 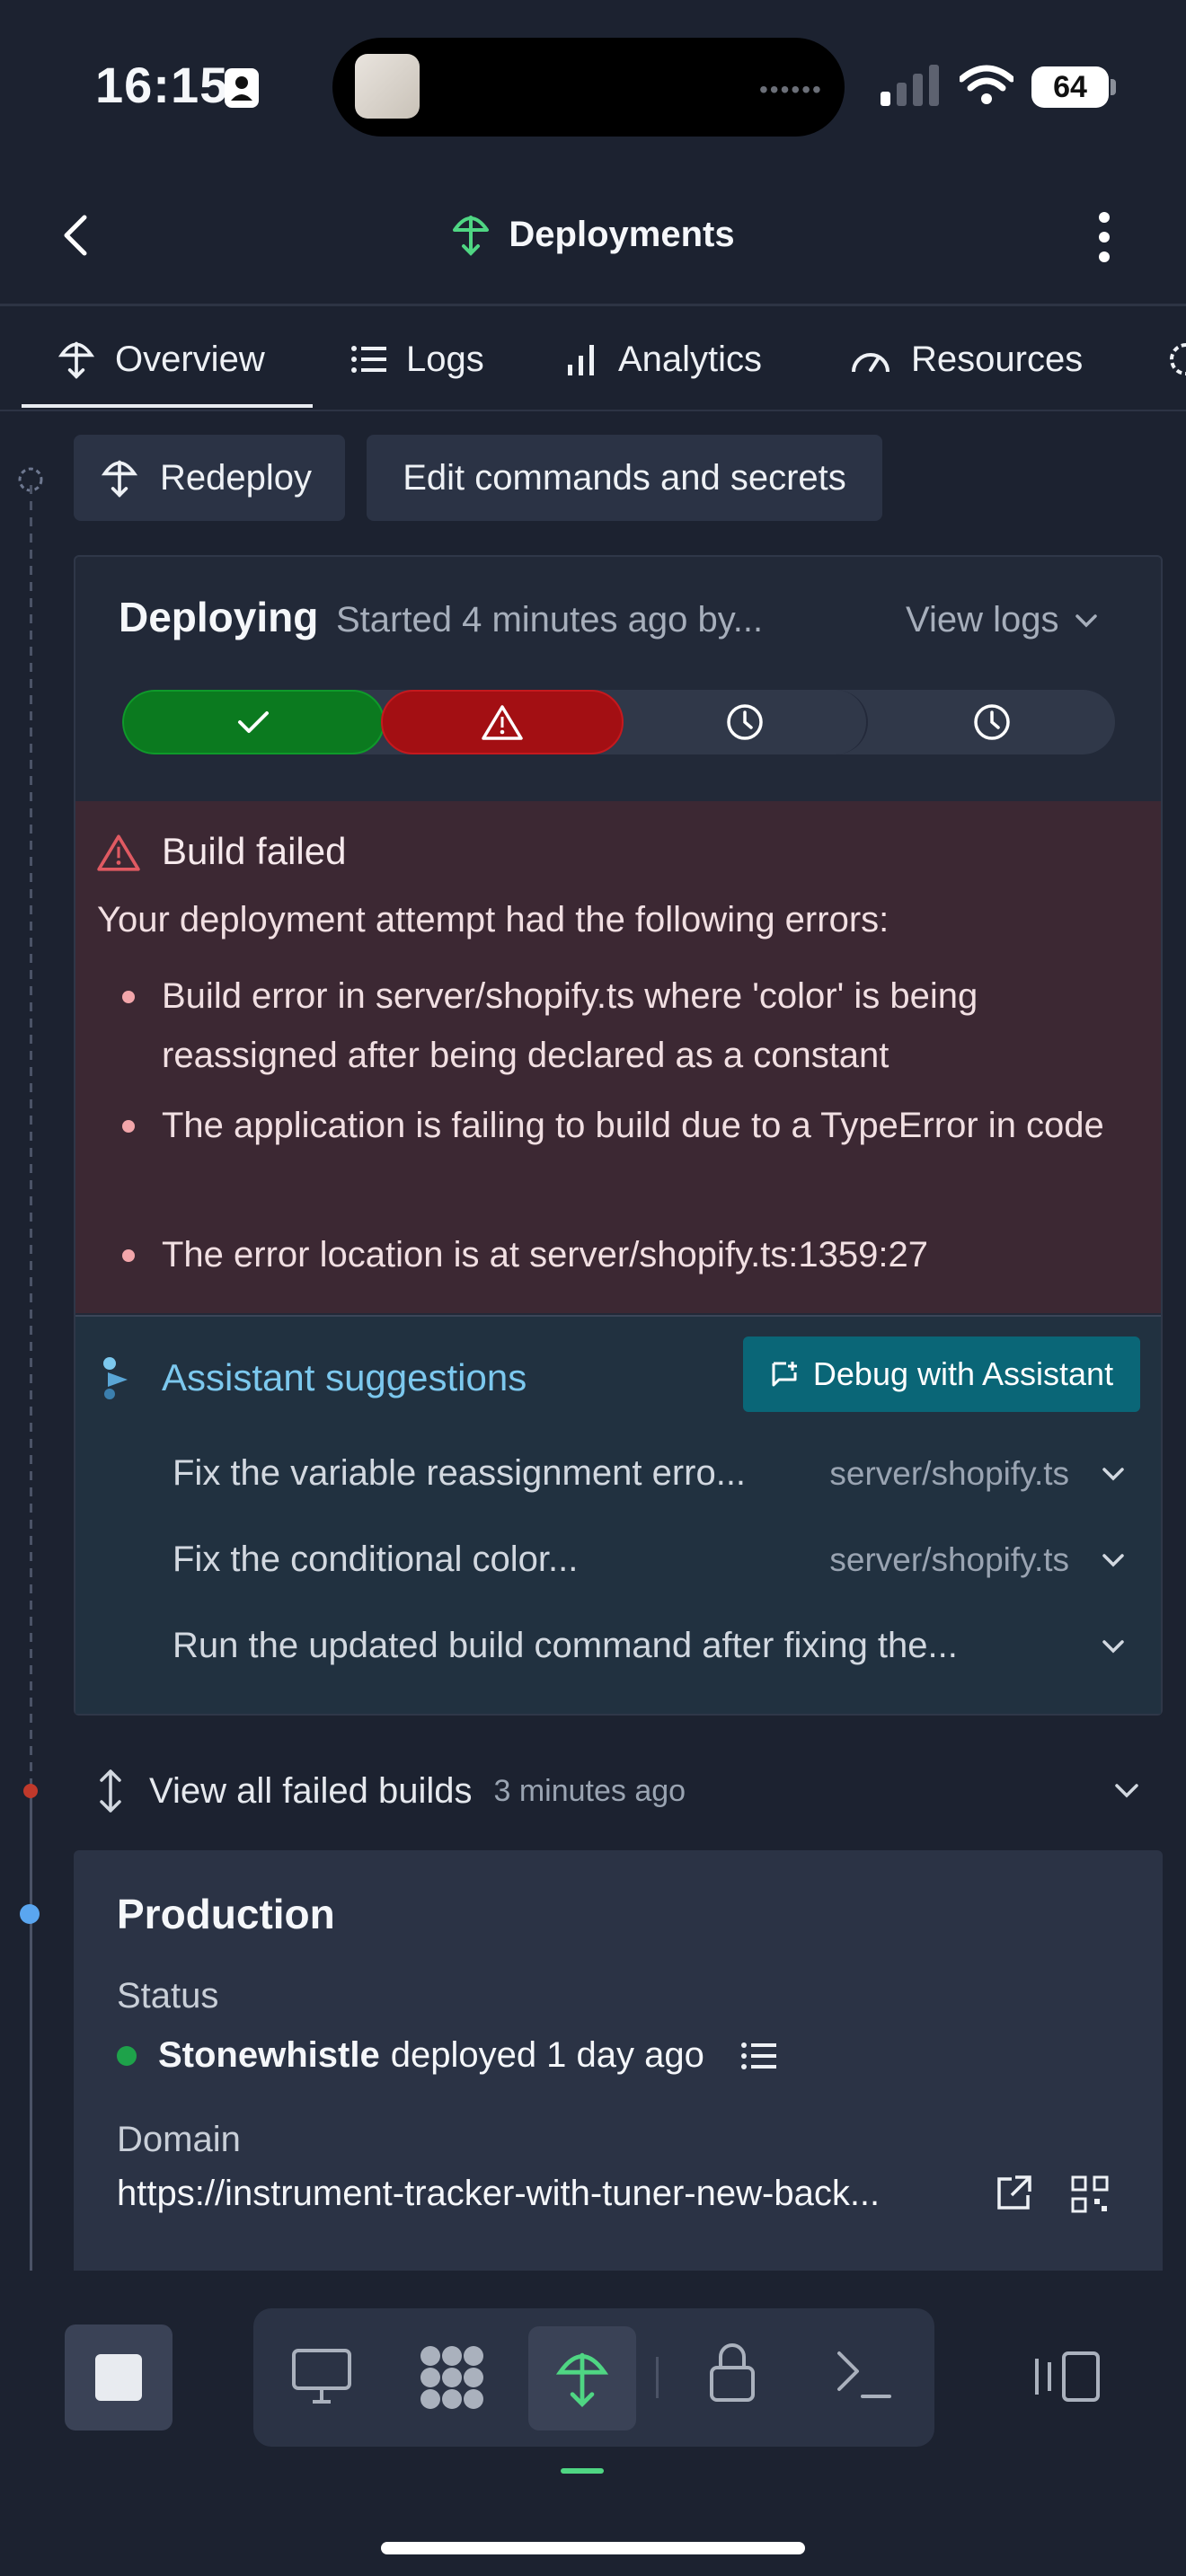 What do you see at coordinates (254, 851) in the screenshot?
I see `error-title: Build failed` at bounding box center [254, 851].